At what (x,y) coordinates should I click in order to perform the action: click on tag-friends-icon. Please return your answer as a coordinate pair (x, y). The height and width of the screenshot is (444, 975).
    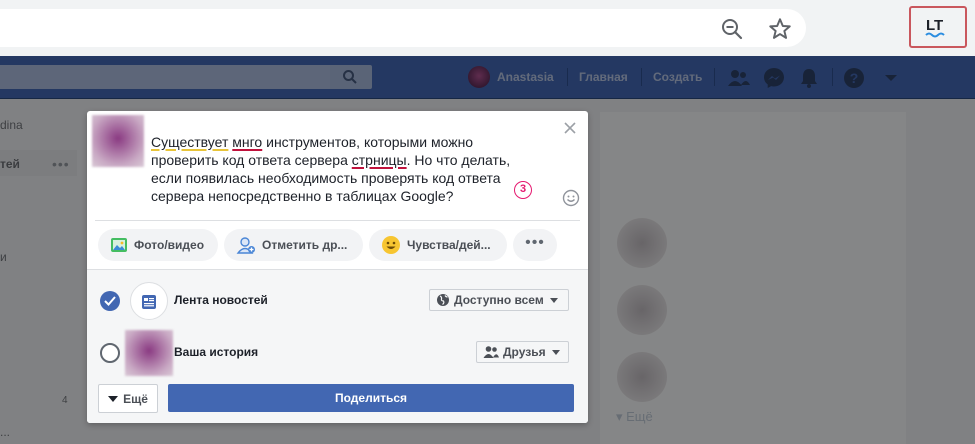
    Looking at the image, I should click on (245, 245).